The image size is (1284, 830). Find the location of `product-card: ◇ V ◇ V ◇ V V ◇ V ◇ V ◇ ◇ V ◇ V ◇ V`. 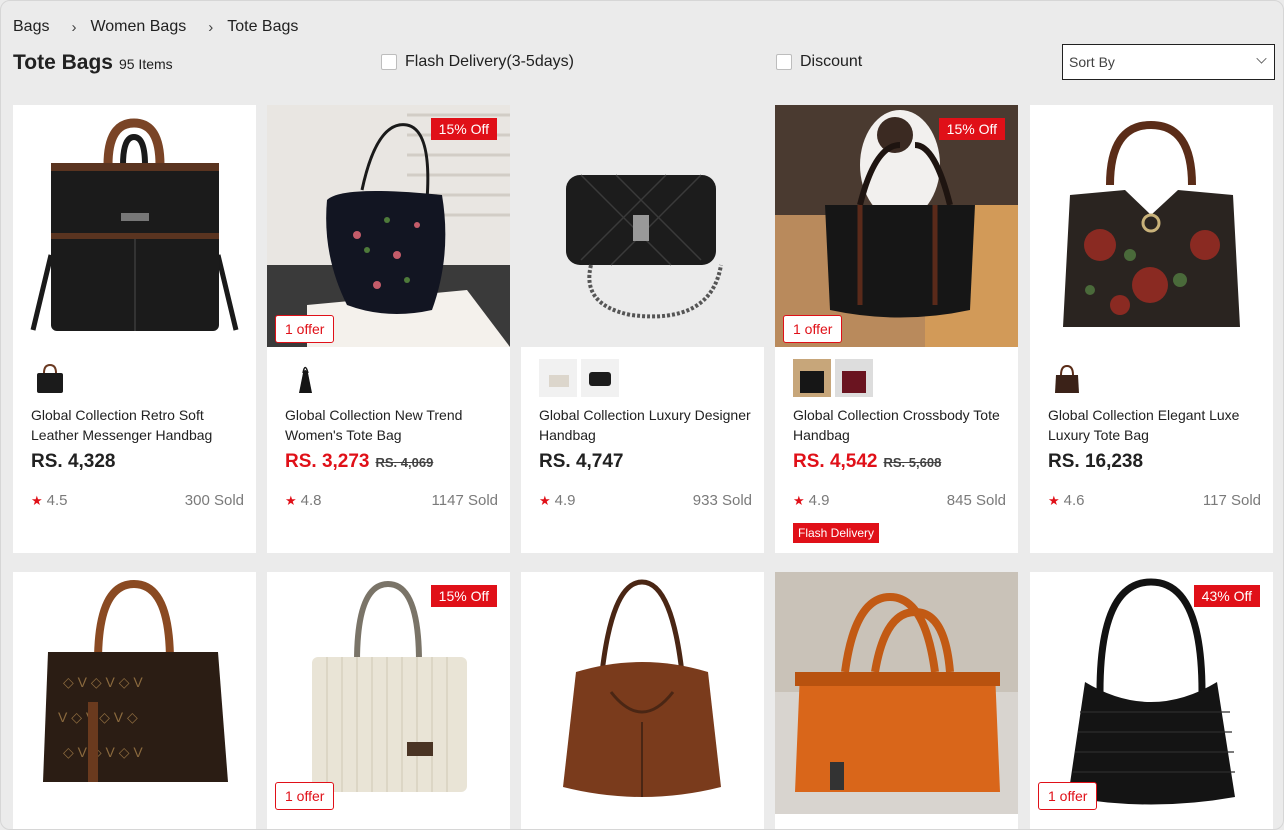

product-card: ◇ V ◇ V ◇ V V ◇ V ◇ V ◇ ◇ V ◇ V ◇ V is located at coordinates (134, 700).